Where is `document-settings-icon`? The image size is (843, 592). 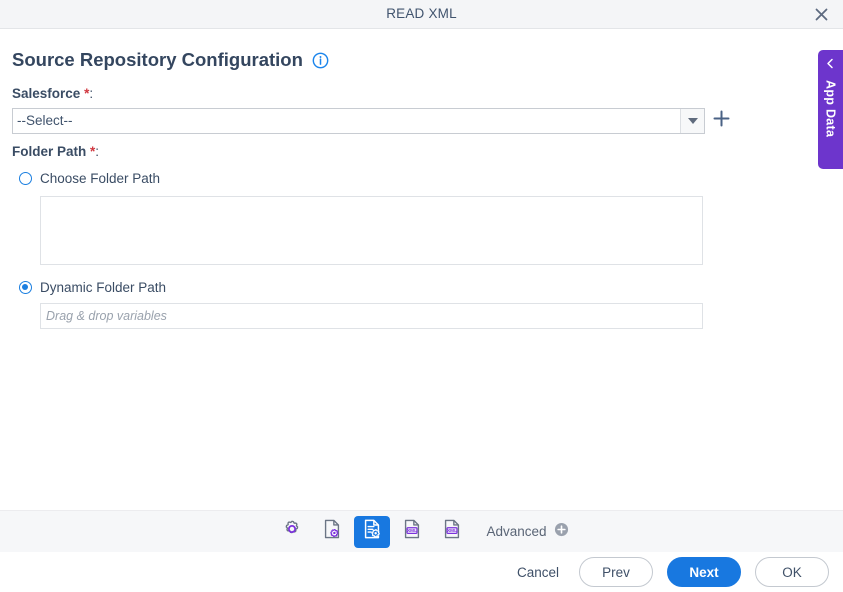 document-settings-icon is located at coordinates (332, 531).